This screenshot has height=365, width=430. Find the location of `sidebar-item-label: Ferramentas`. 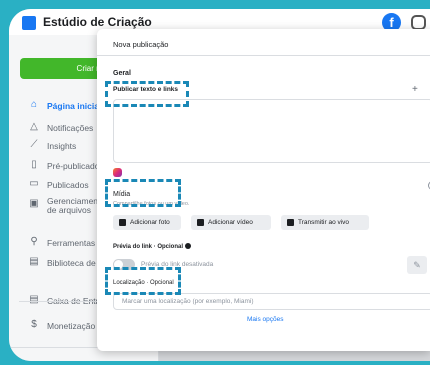

sidebar-item-label: Ferramentas is located at coordinates (71, 243).